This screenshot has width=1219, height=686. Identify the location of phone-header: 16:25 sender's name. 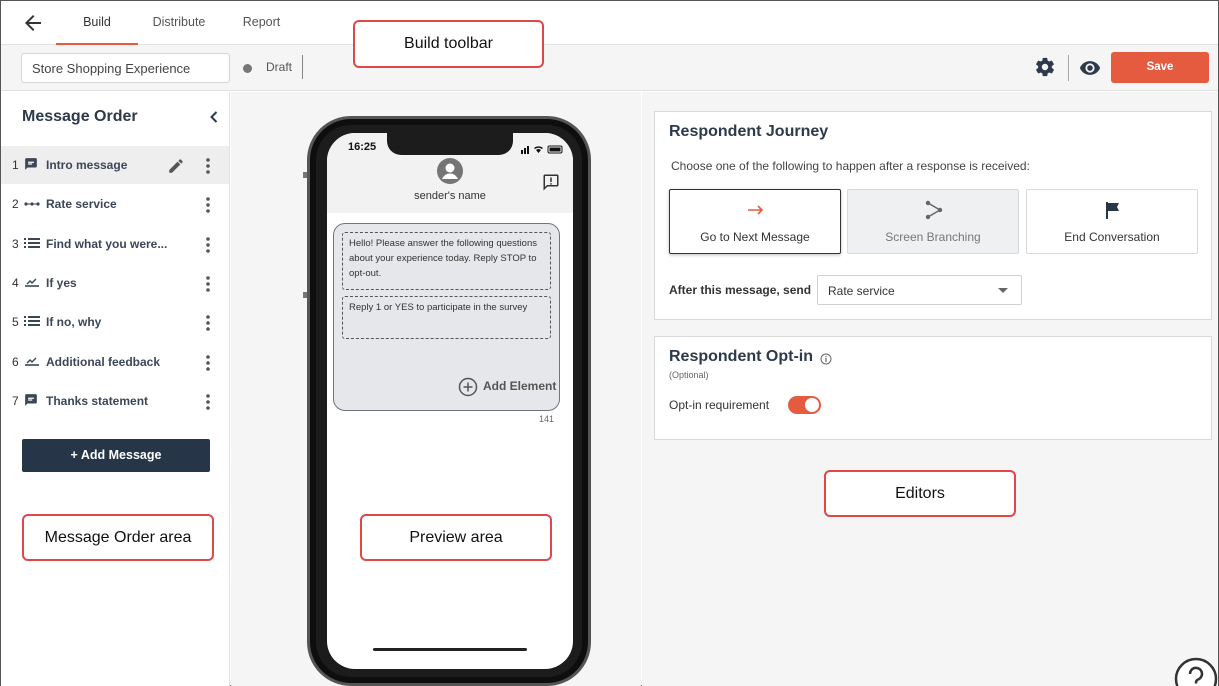
(450, 173).